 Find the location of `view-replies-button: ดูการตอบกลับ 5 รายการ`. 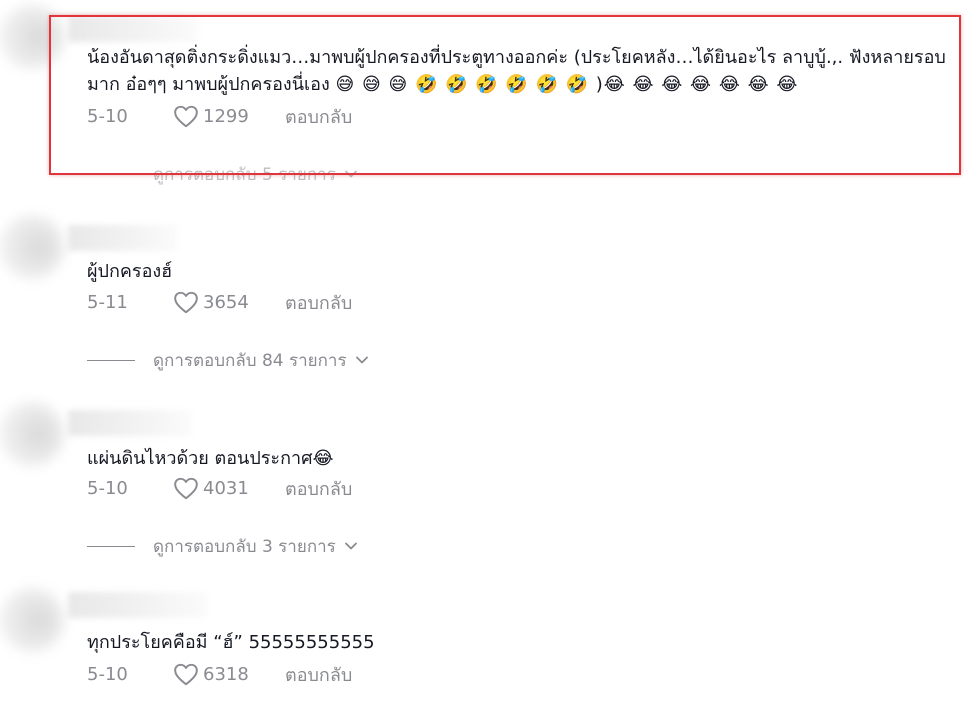

view-replies-button: ดูการตอบกลับ 5 รายการ is located at coordinates (222, 174).